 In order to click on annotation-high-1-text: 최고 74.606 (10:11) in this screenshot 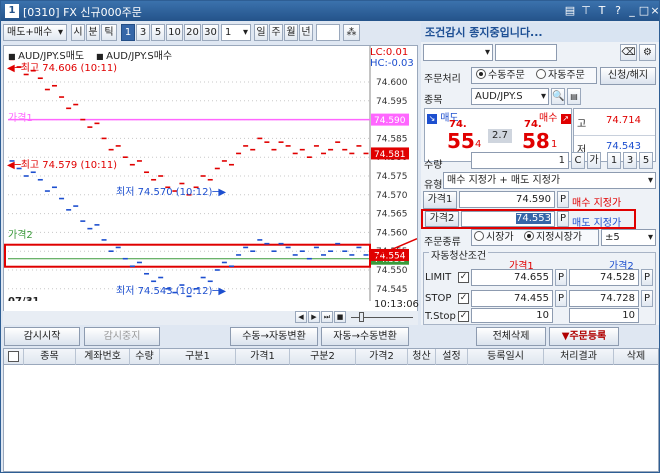, I will do `click(69, 68)`.